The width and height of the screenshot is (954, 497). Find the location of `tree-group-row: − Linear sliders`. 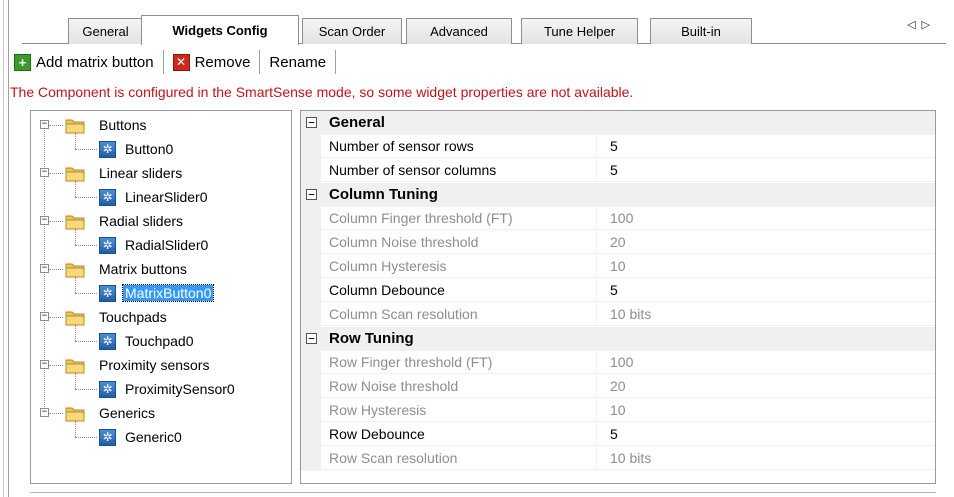

tree-group-row: − Linear sliders is located at coordinates (161, 173).